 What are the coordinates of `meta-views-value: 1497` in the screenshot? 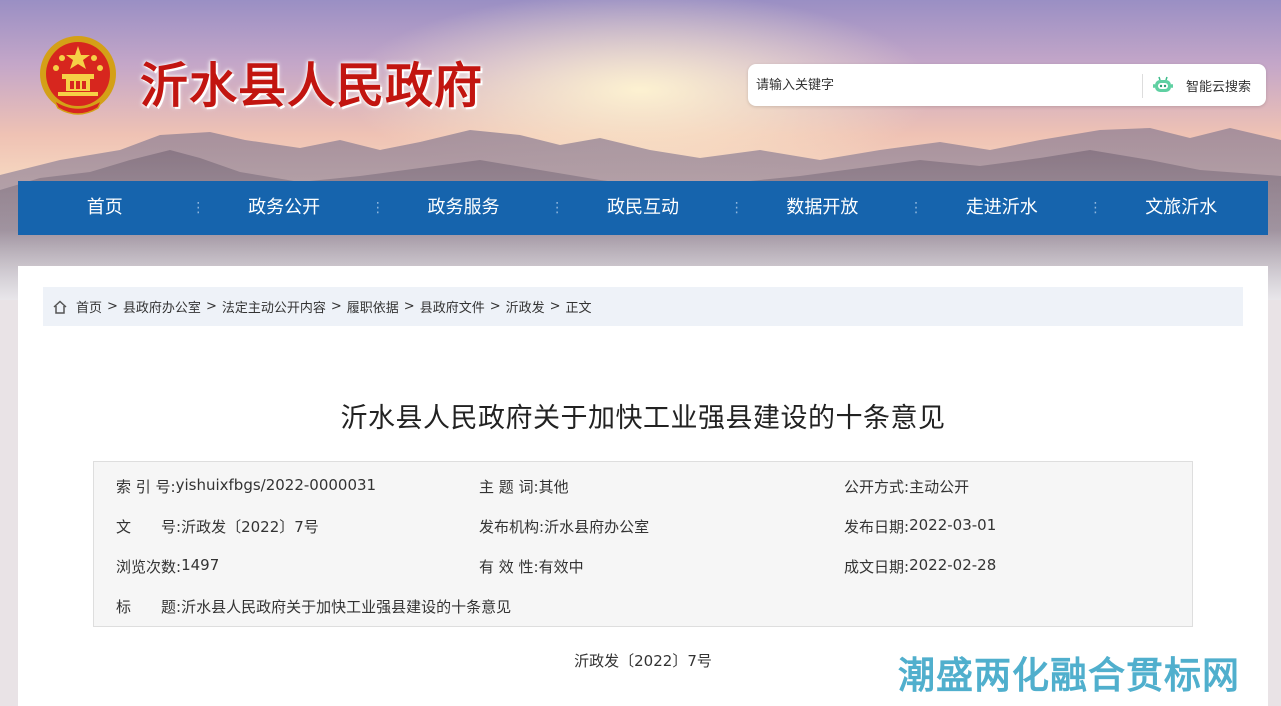 It's located at (200, 565).